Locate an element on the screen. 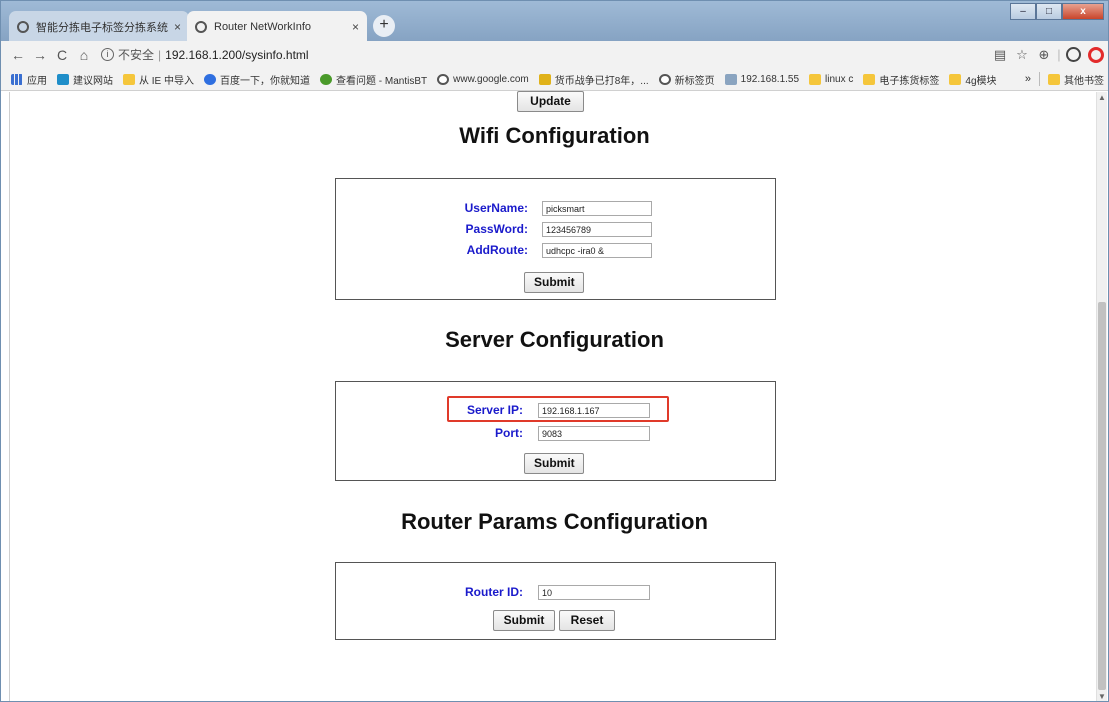  close-window-button: x is located at coordinates (1083, 11).